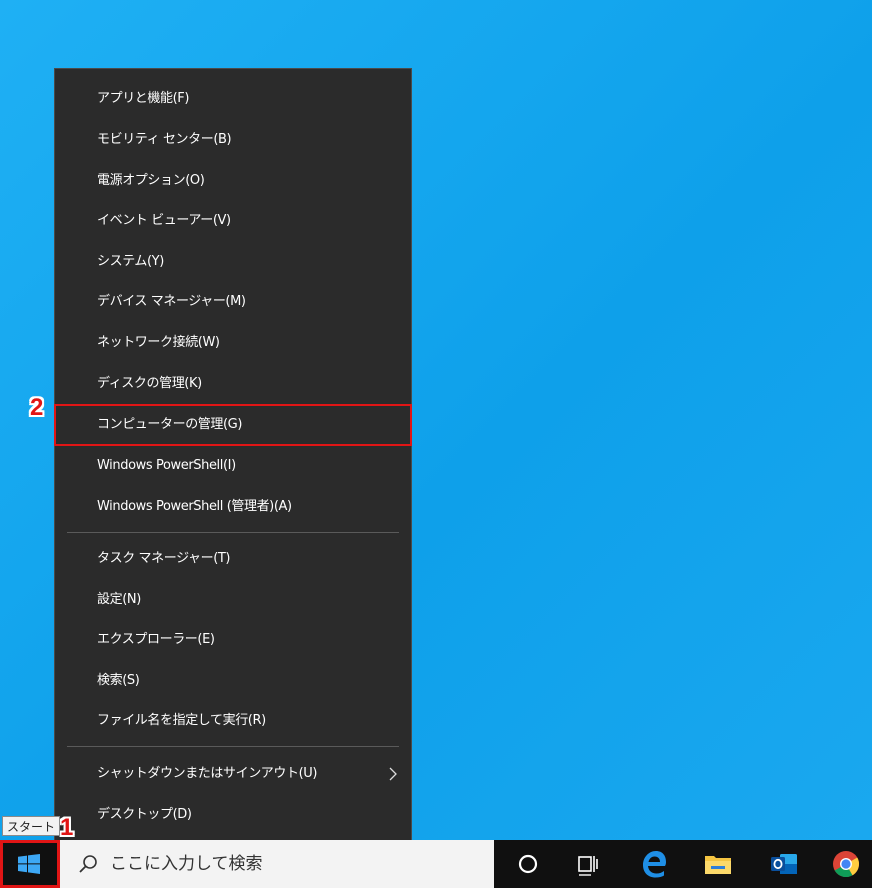  I want to click on menu-item-run: ファイル名を指定して実行(R), so click(233, 721).